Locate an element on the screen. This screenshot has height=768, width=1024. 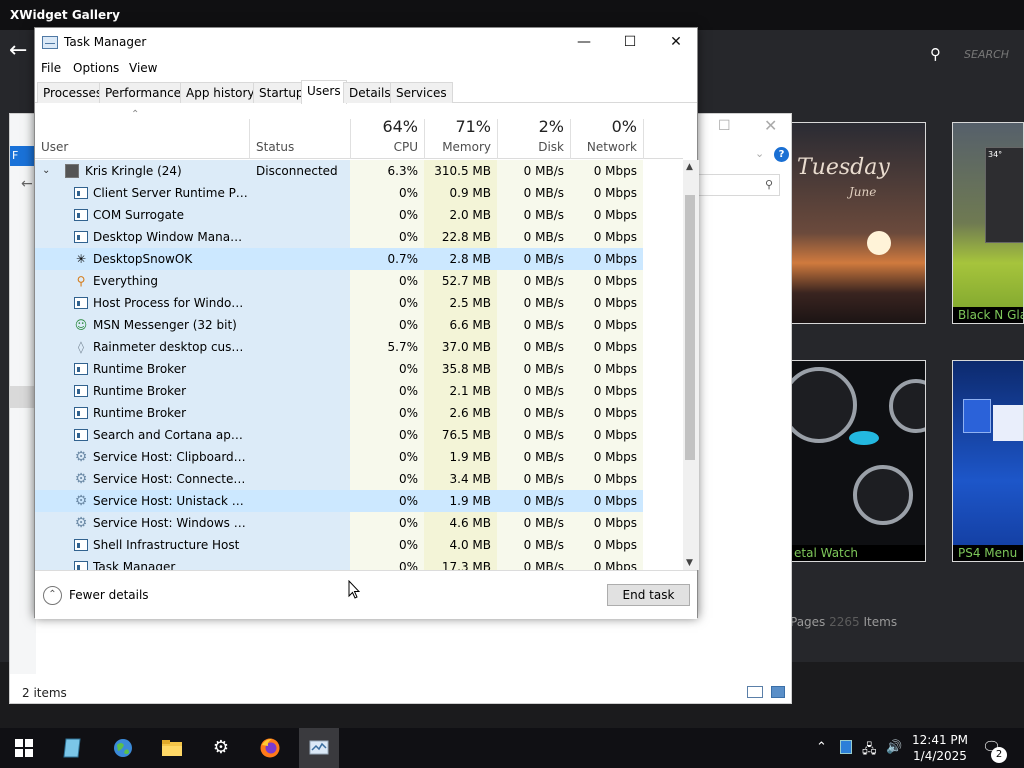
search-input: SEARCH is located at coordinates (986, 54).